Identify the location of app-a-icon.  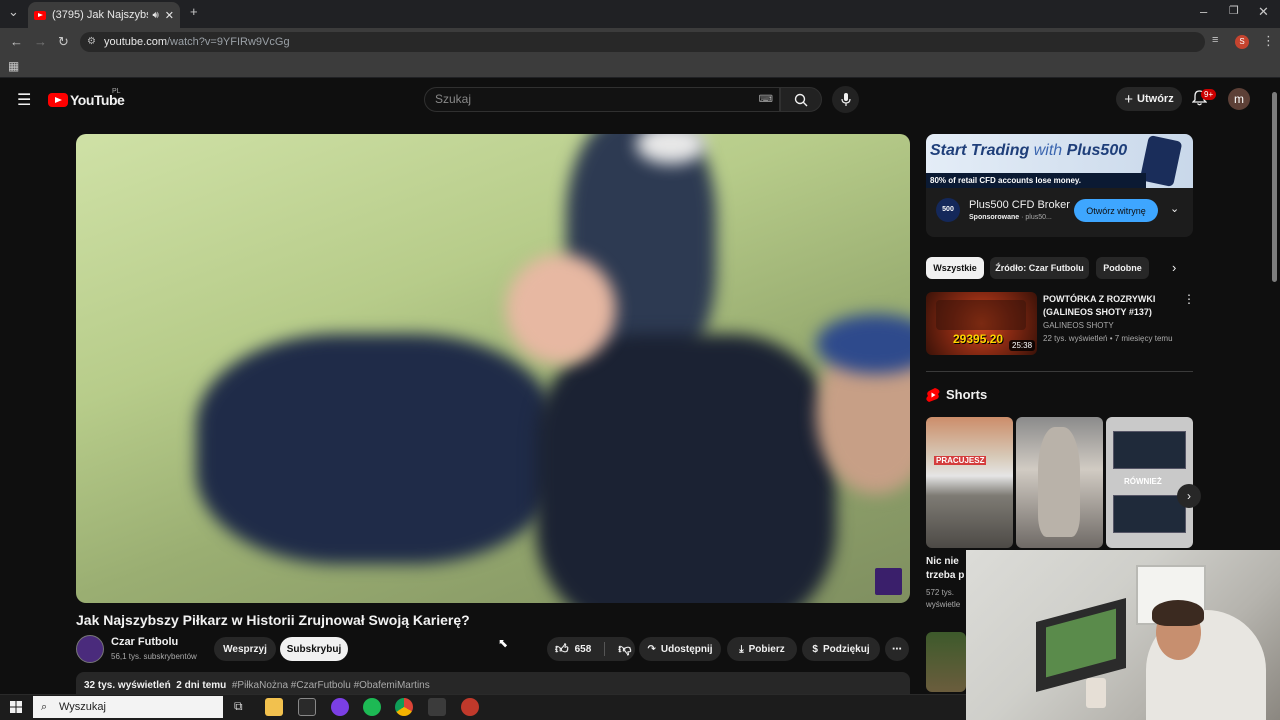
(437, 707).